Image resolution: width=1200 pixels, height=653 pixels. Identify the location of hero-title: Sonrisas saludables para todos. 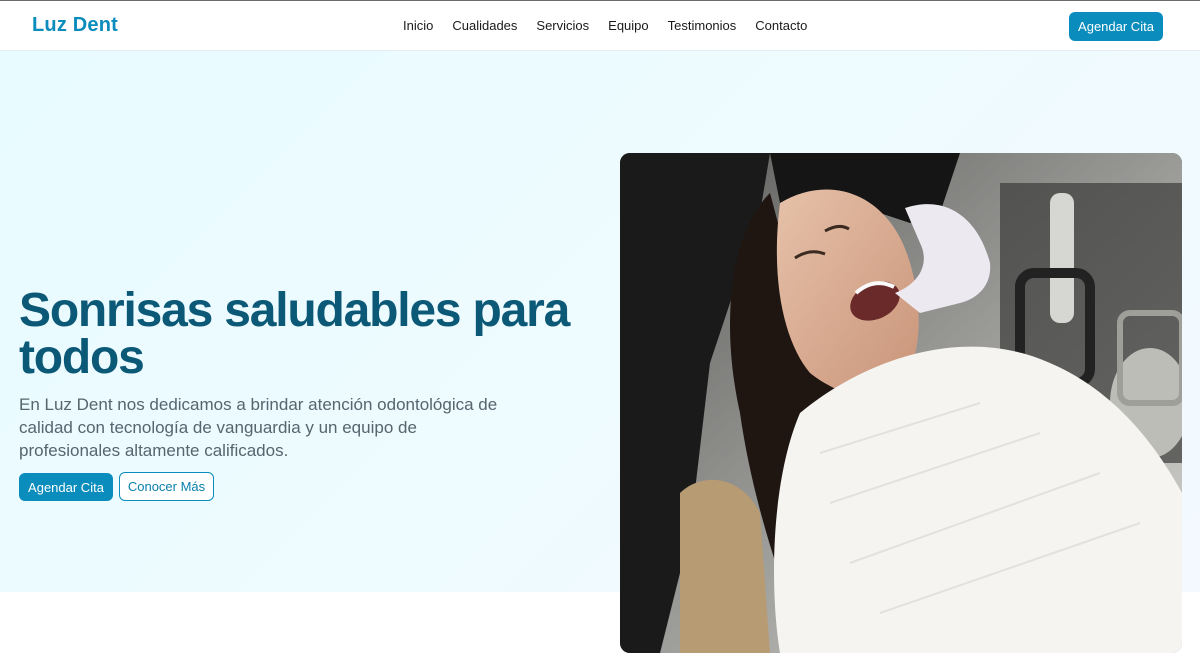
(294, 334).